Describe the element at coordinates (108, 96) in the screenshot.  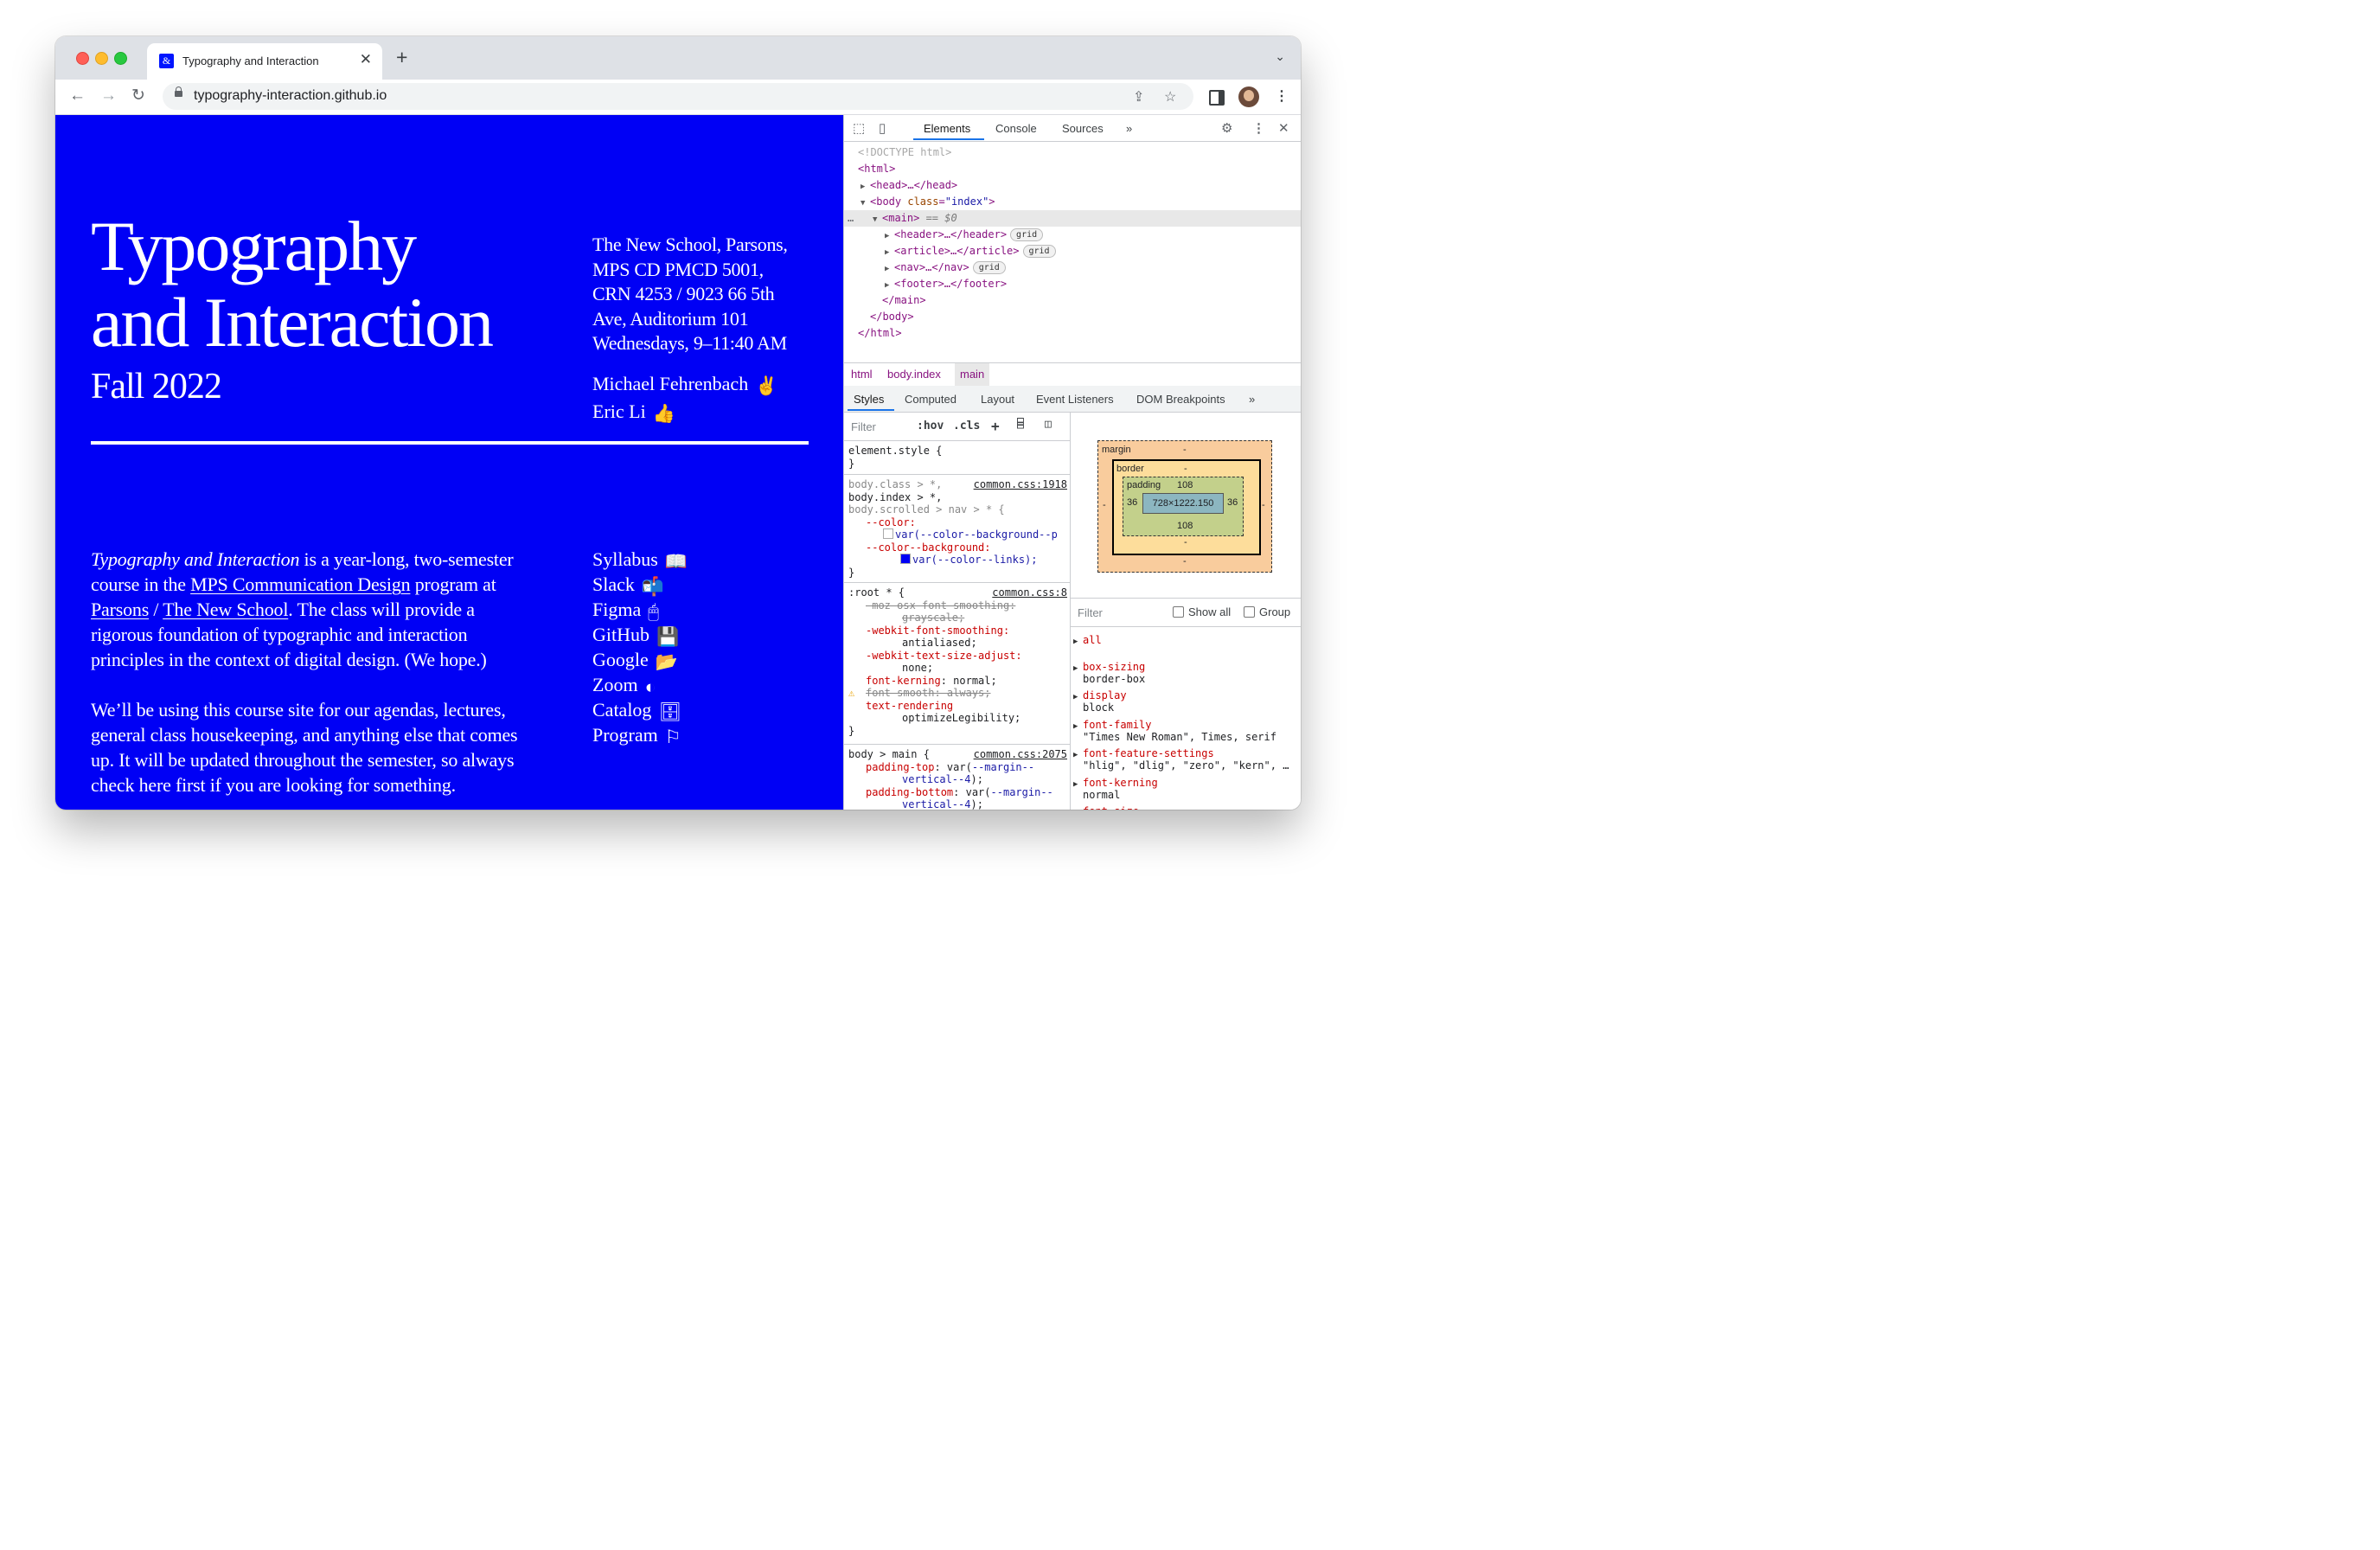
I see `forward-icon: →` at that location.